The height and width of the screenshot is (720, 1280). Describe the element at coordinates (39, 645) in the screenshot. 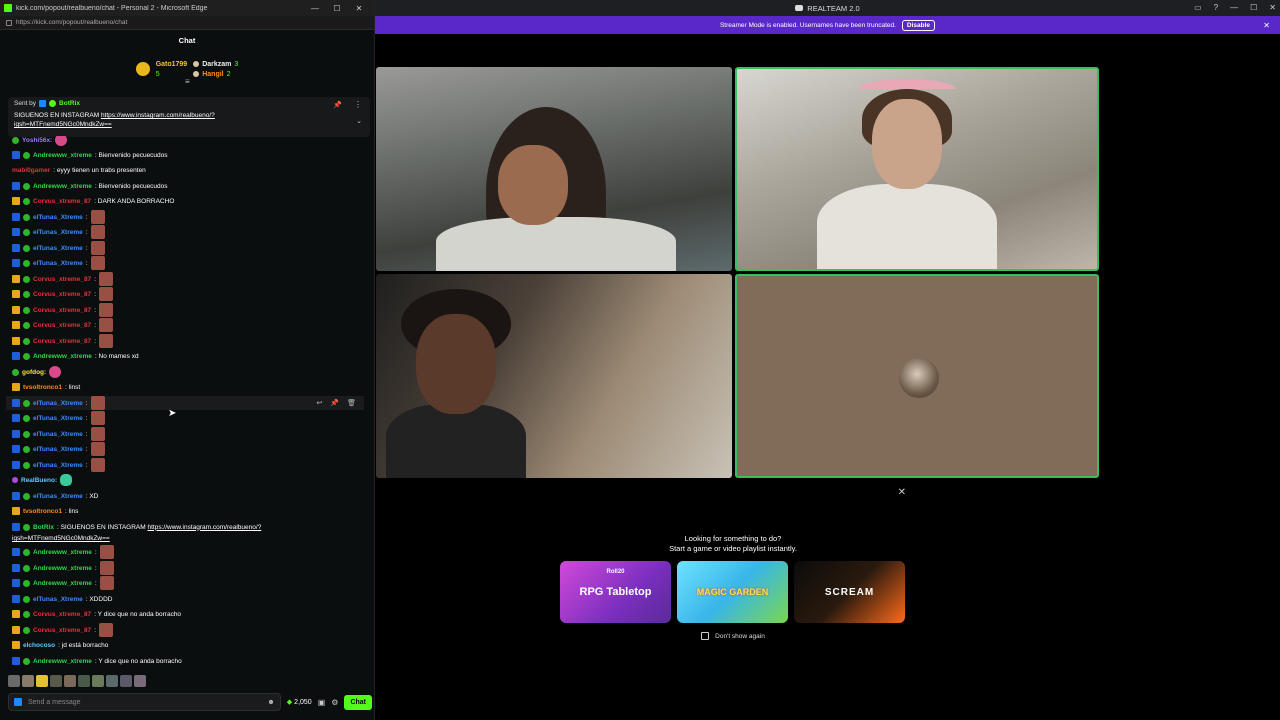

I see `chat-username: elchocoso` at that location.